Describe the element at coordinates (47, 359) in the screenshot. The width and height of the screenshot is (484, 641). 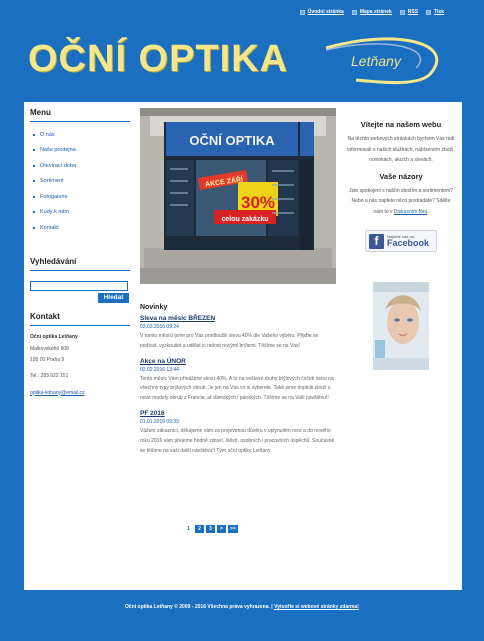
I see `contact-city: 199 00 Praha 9` at that location.